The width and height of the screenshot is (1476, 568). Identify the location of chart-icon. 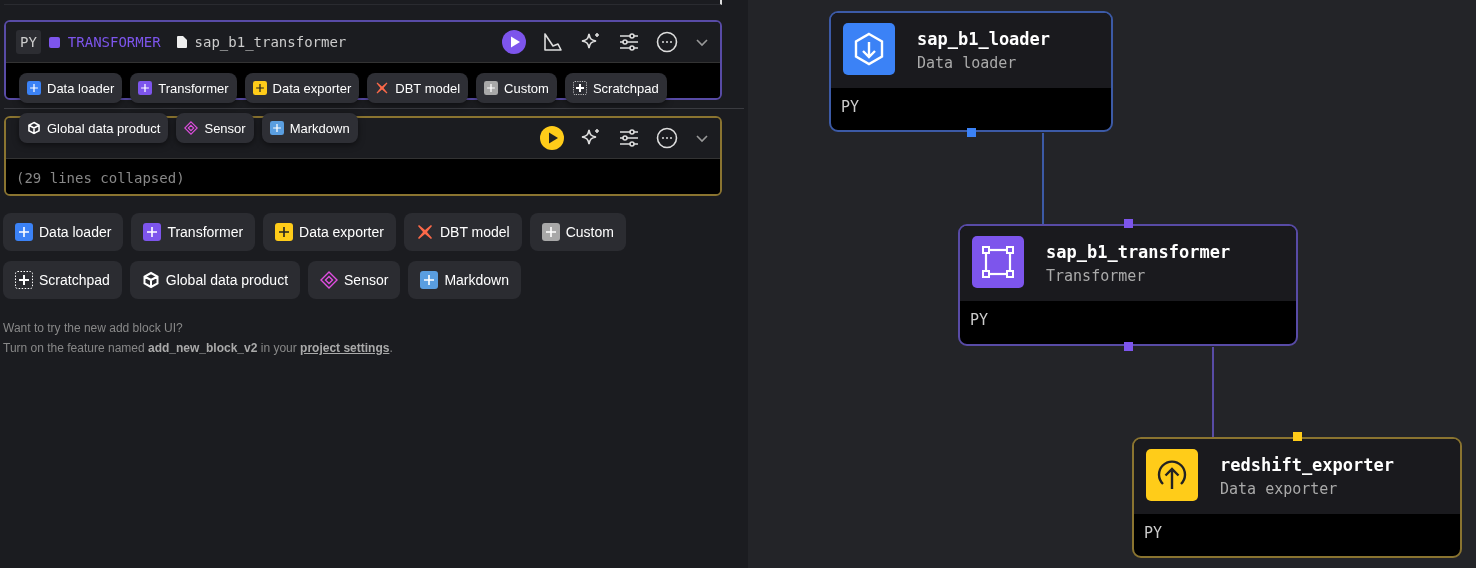
(553, 42).